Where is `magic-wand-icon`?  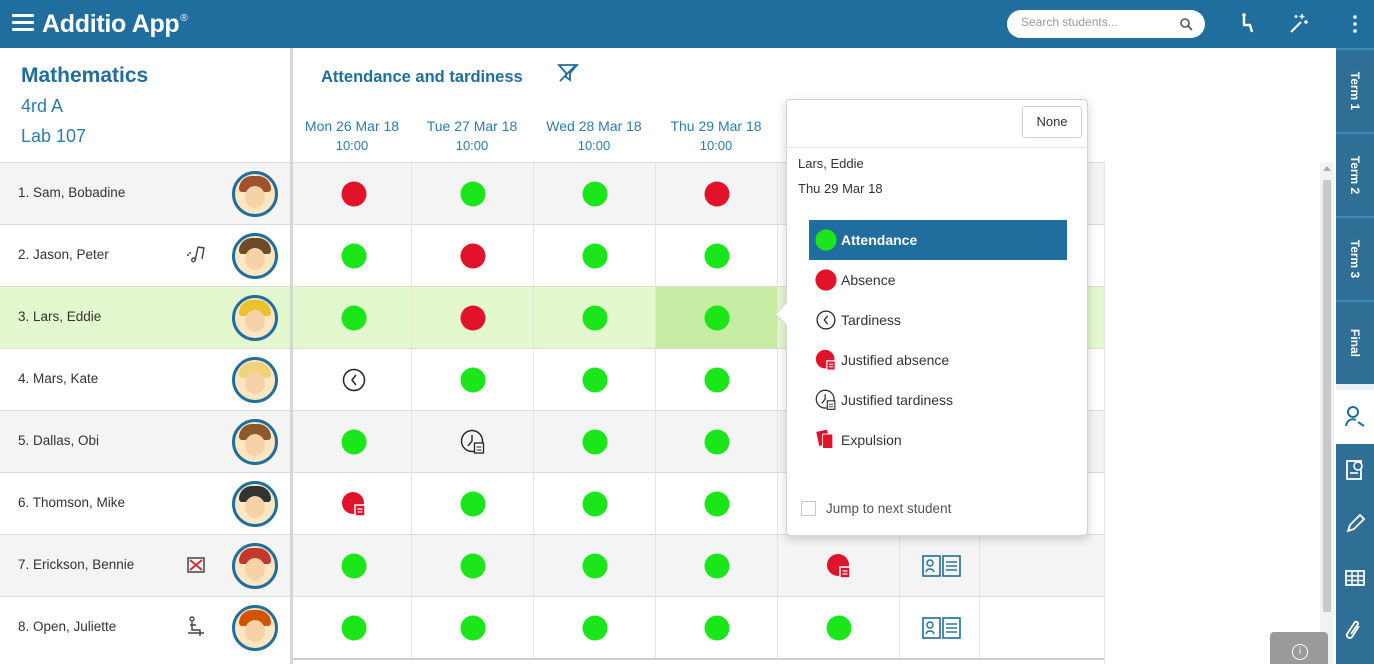
magic-wand-icon is located at coordinates (1298, 24).